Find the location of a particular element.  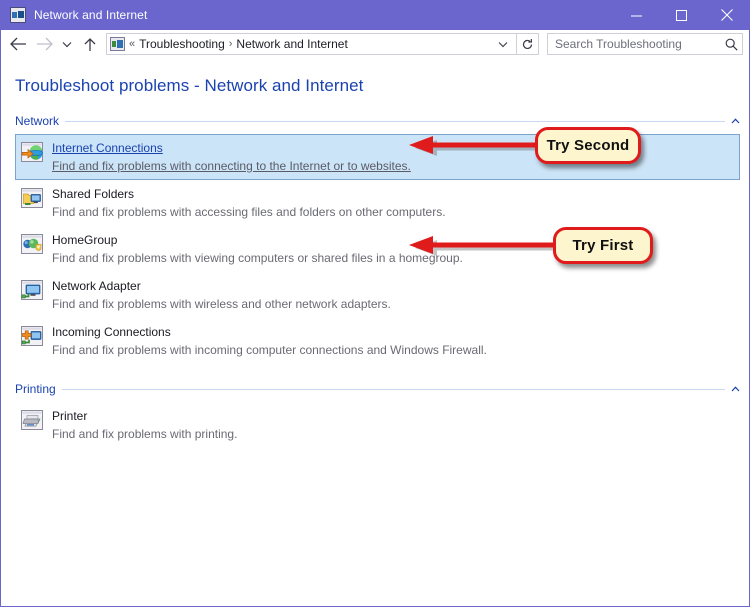

item-title: HomeGroup is located at coordinates (84, 240).